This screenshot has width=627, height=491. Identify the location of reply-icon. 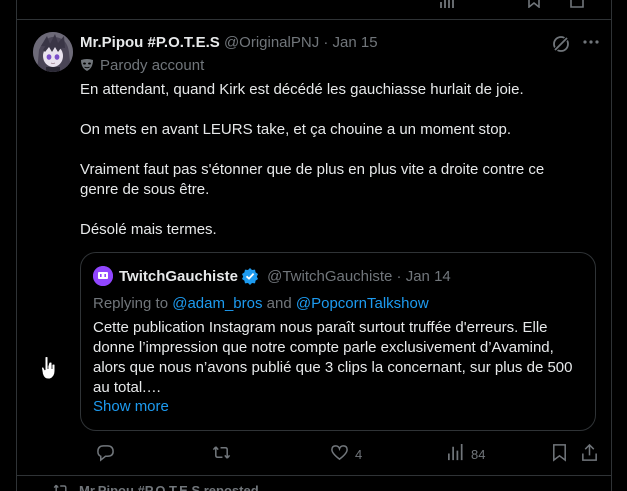
(105, 454).